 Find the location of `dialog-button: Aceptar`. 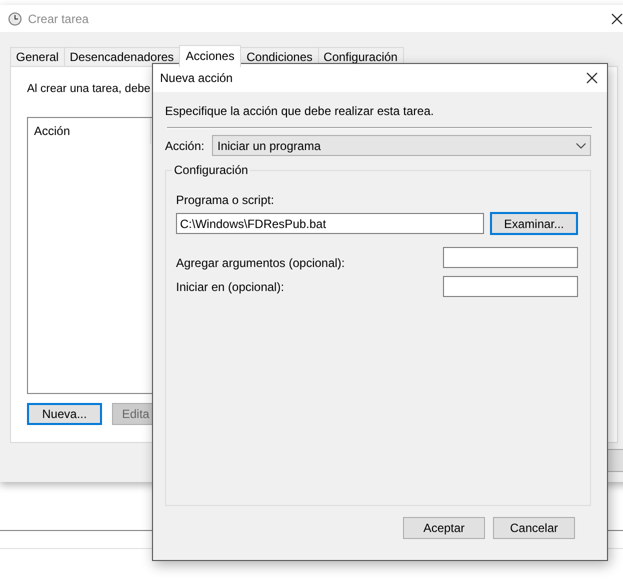

dialog-button: Aceptar is located at coordinates (444, 528).